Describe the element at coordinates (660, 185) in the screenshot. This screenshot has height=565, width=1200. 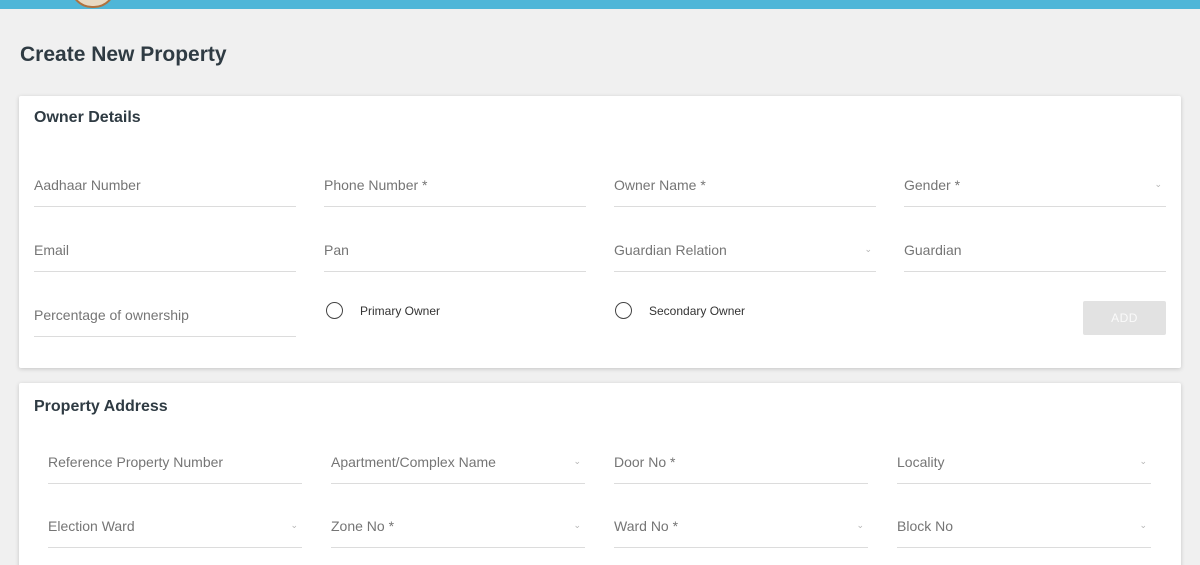
I see `owner-name-label: Owner Name *` at that location.